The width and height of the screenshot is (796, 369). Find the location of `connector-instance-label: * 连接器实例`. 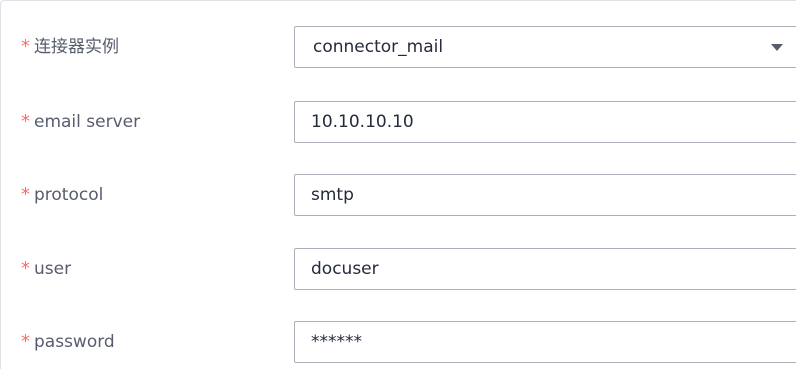

connector-instance-label: * 连接器实例 is located at coordinates (70, 47).